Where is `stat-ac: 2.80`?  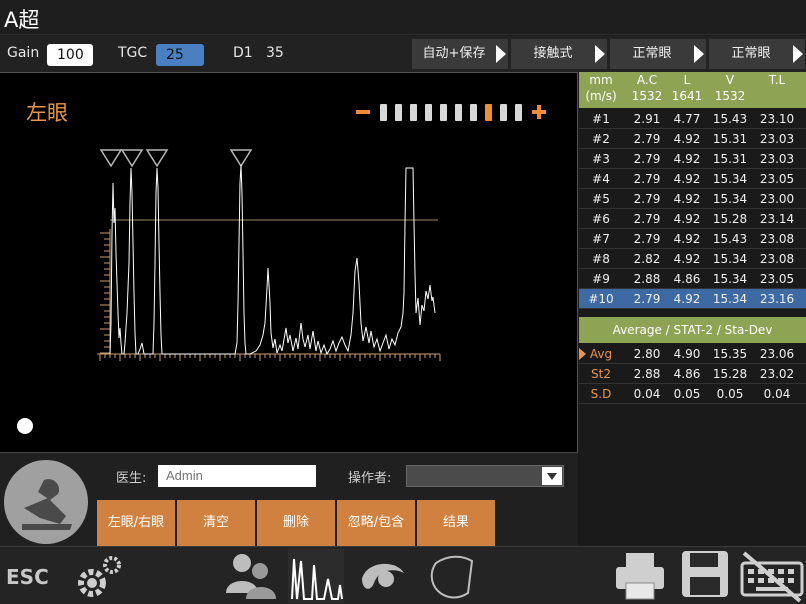 stat-ac: 2.80 is located at coordinates (647, 354).